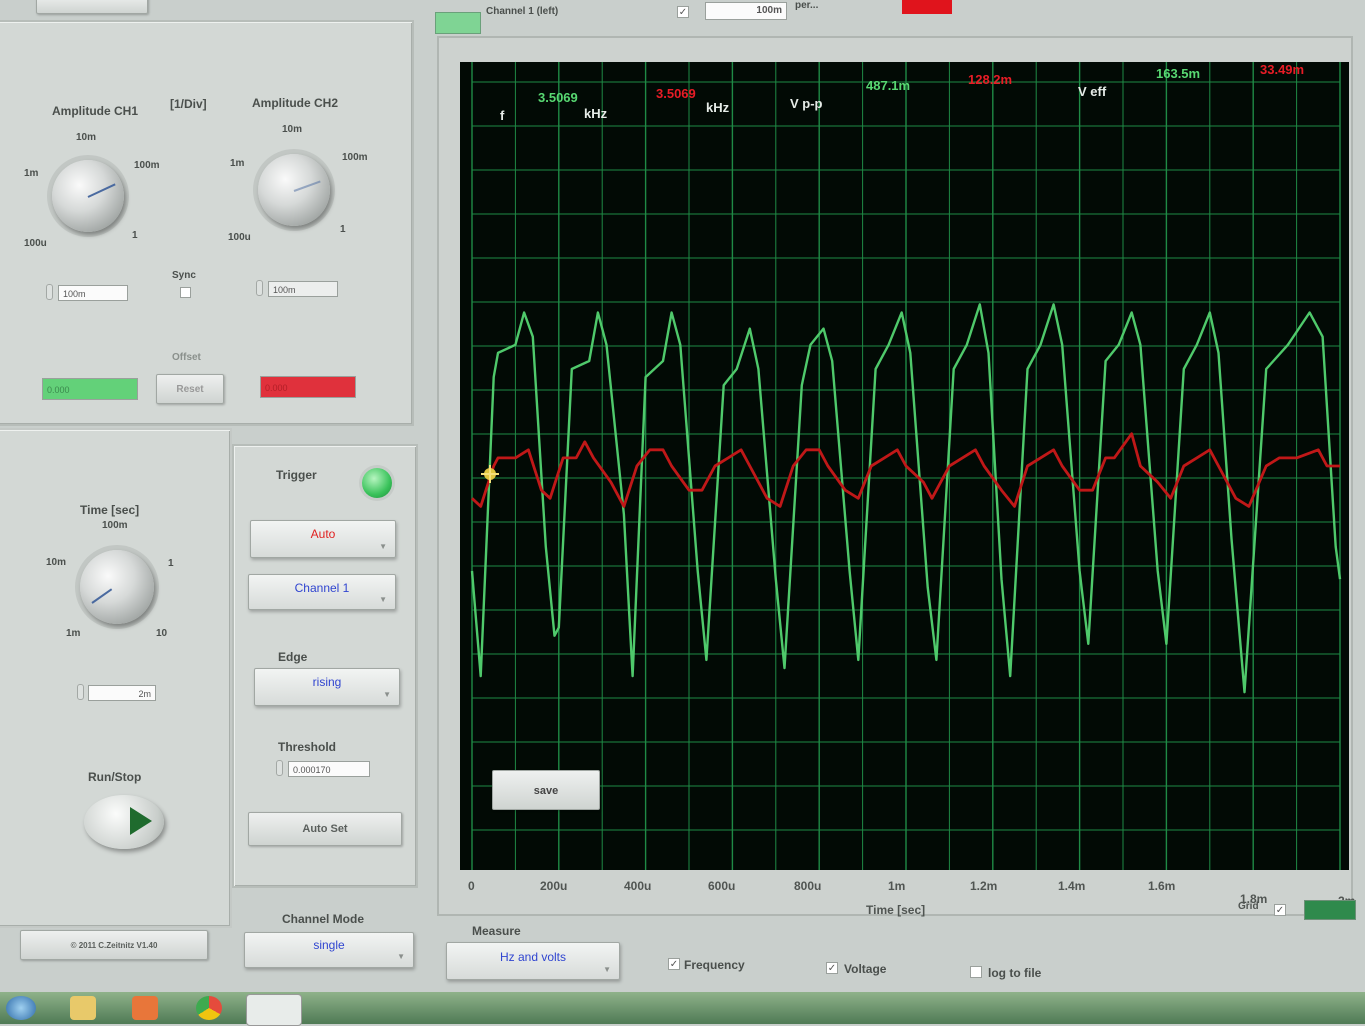 This screenshot has width=1365, height=1026. What do you see at coordinates (718, 107) in the screenshot?
I see `measure-ch2-freq-unit: kHz` at bounding box center [718, 107].